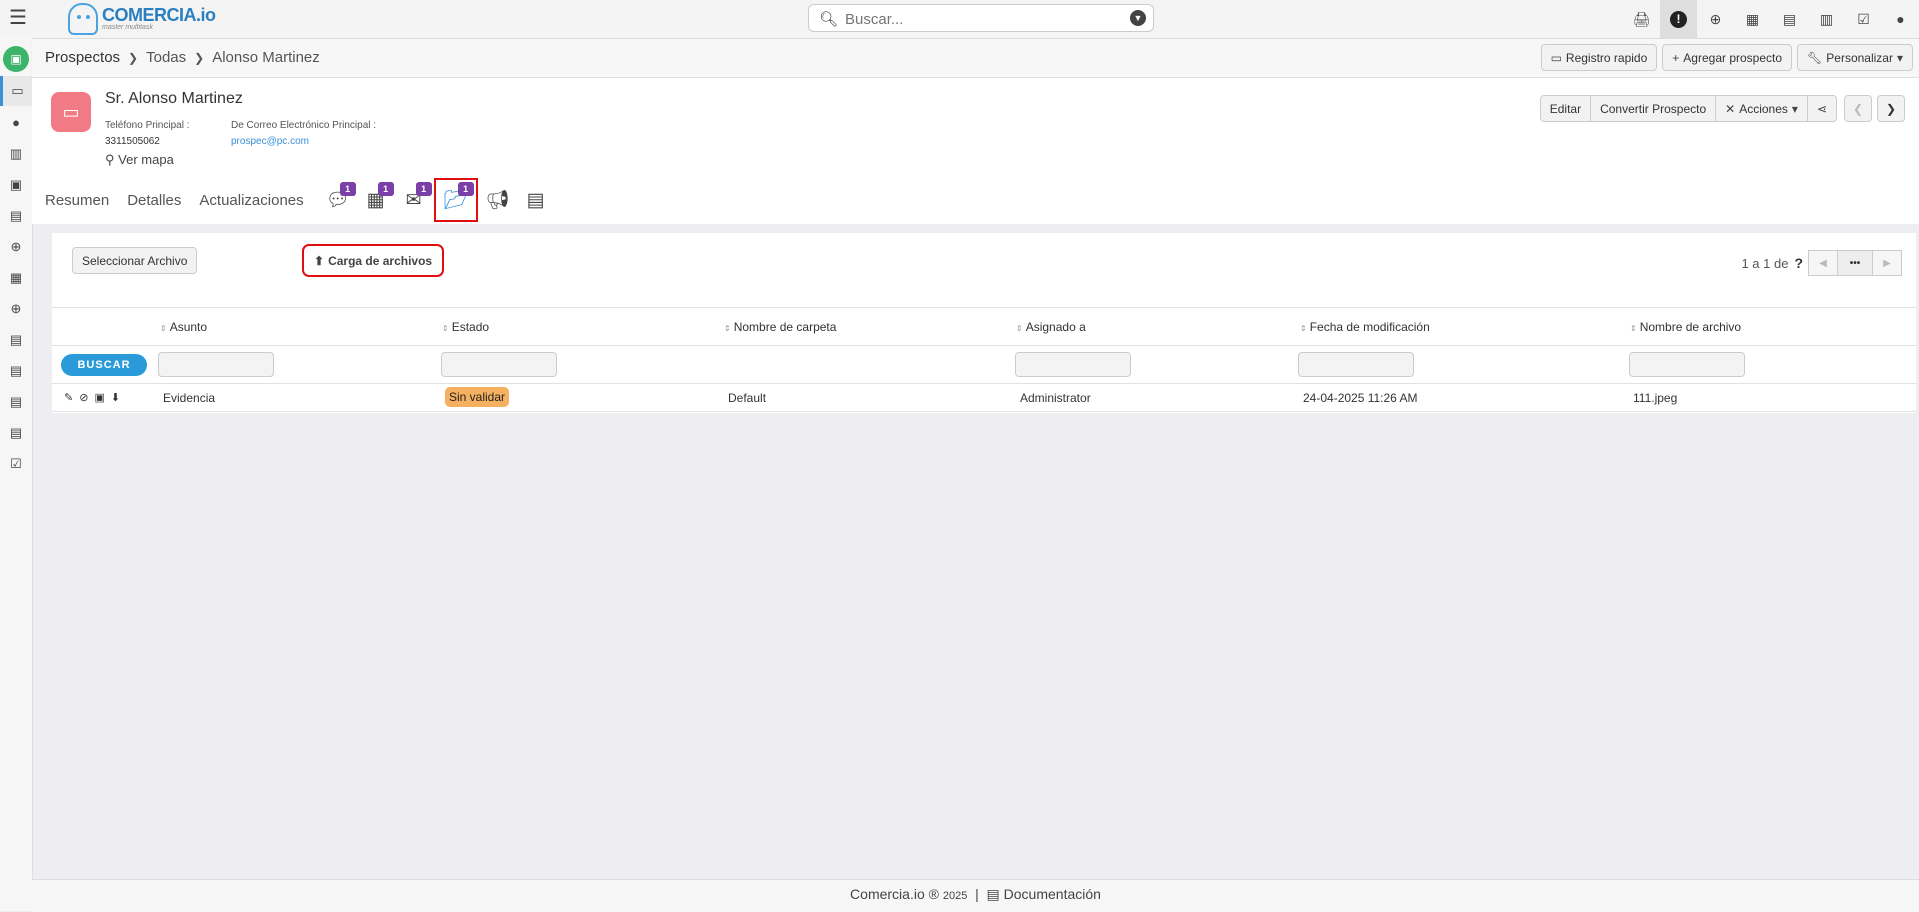 The image size is (1919, 912). What do you see at coordinates (16, 340) in the screenshot?
I see `sidebar-invoices-icon: ▤` at bounding box center [16, 340].